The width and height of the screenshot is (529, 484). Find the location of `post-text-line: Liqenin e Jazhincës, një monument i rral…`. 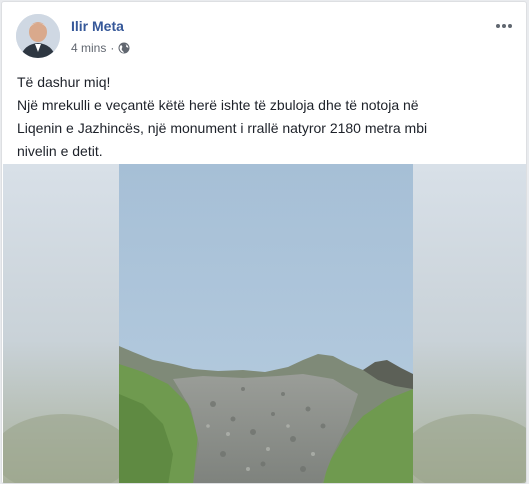

post-text-line: Liqenin e Jazhincës, një monument i rral… is located at coordinates (222, 128).